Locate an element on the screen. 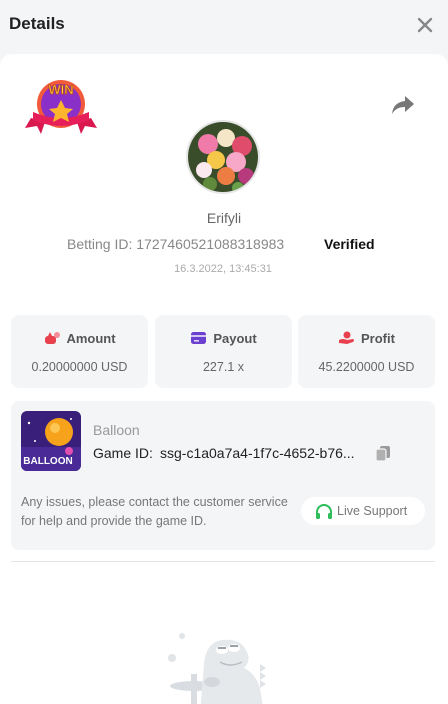  profit-value: 45.2200000 USD is located at coordinates (366, 367).